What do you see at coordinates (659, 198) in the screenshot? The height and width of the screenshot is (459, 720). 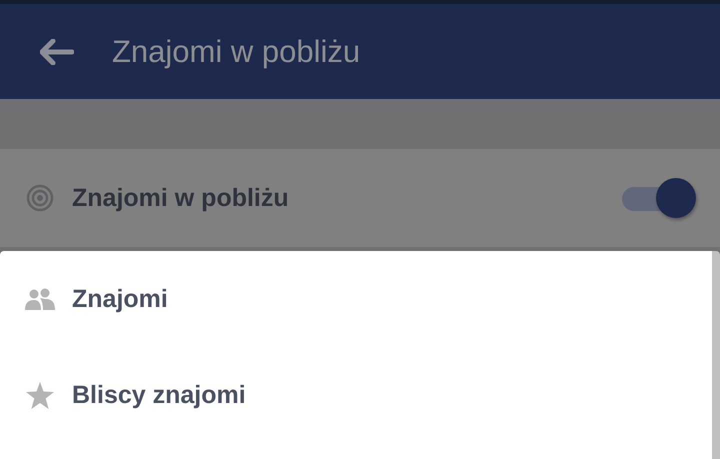 I see `toggle-switch` at bounding box center [659, 198].